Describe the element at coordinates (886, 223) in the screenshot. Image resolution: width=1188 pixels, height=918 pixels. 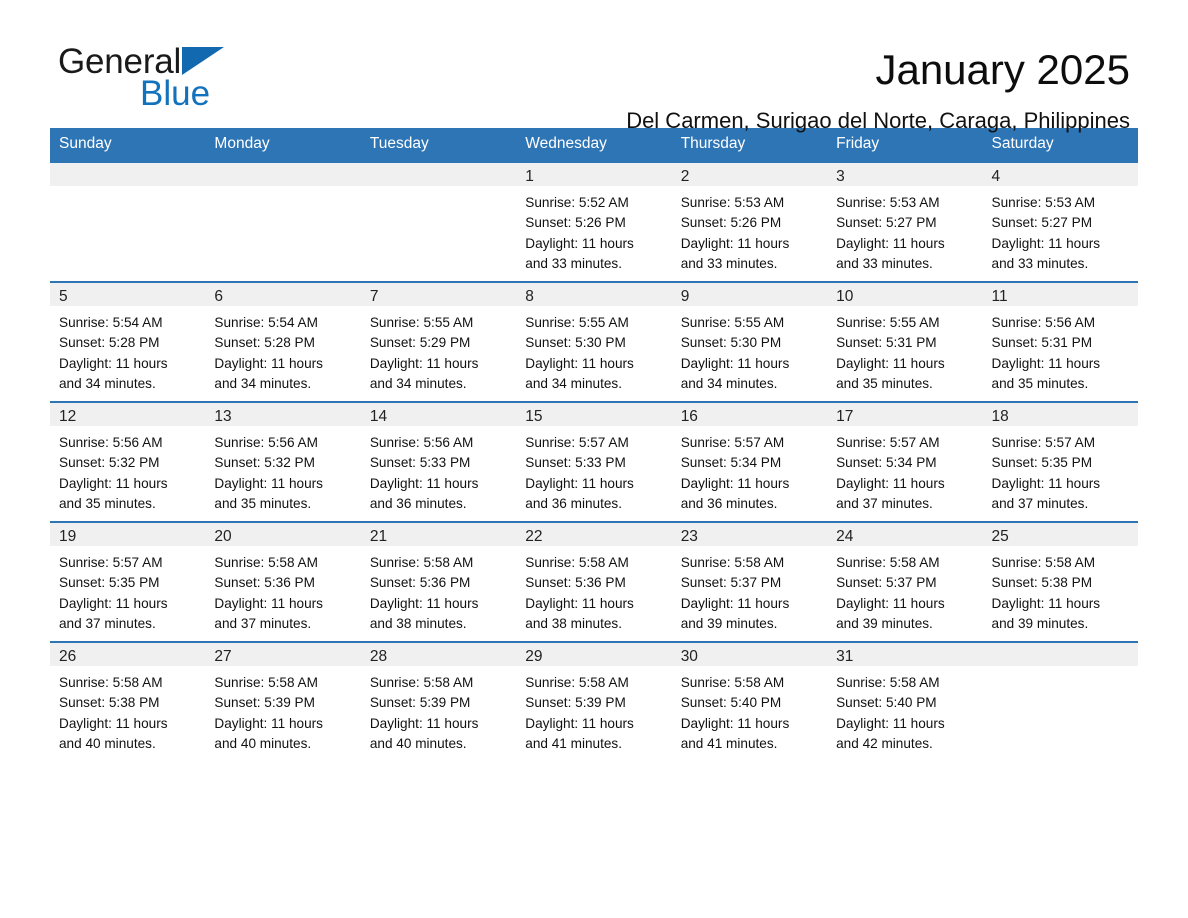
I see `day-detail-sunset: Sunset: 5:27 PM` at that location.